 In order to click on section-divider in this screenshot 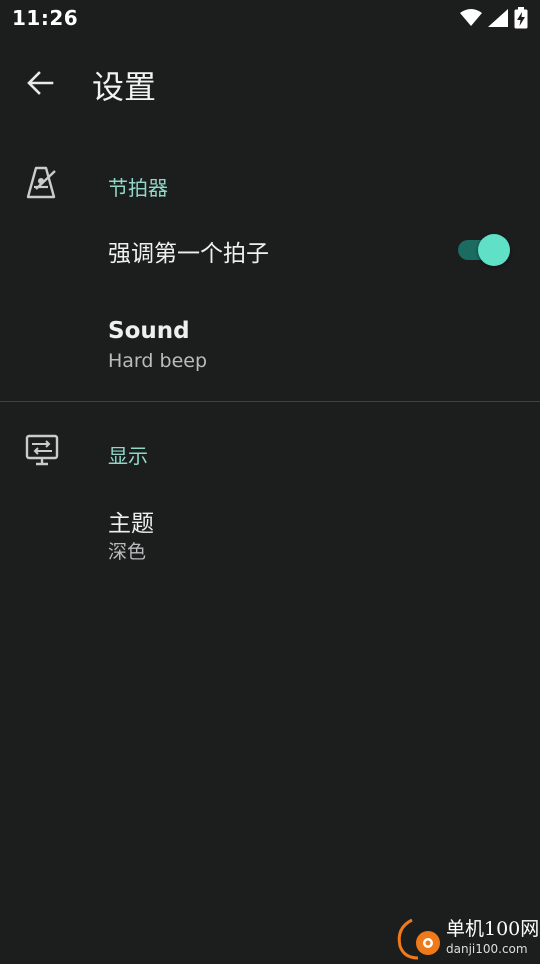, I will do `click(270, 401)`.